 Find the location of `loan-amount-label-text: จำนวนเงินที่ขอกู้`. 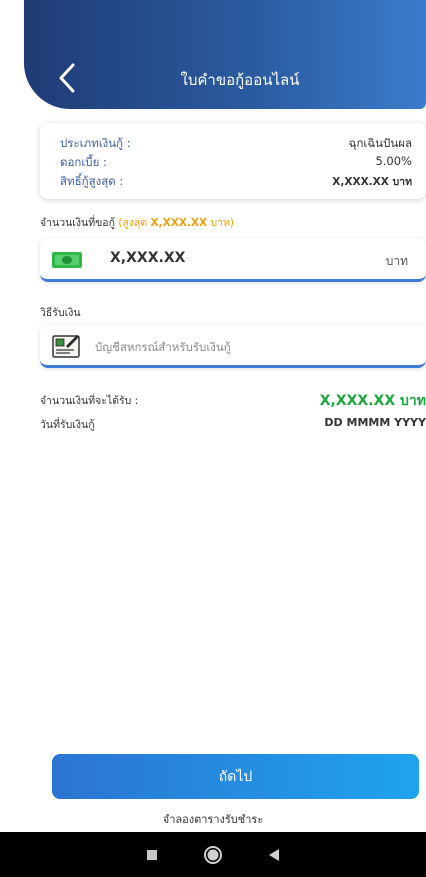

loan-amount-label-text: จำนวนเงินที่ขอกู้ is located at coordinates (77, 223).